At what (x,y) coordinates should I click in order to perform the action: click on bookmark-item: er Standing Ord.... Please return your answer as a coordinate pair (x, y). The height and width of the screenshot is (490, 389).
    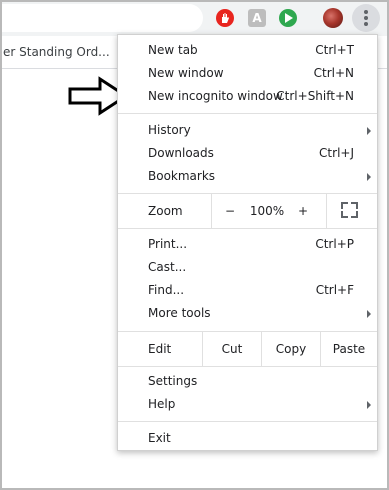
    Looking at the image, I should click on (56, 52).